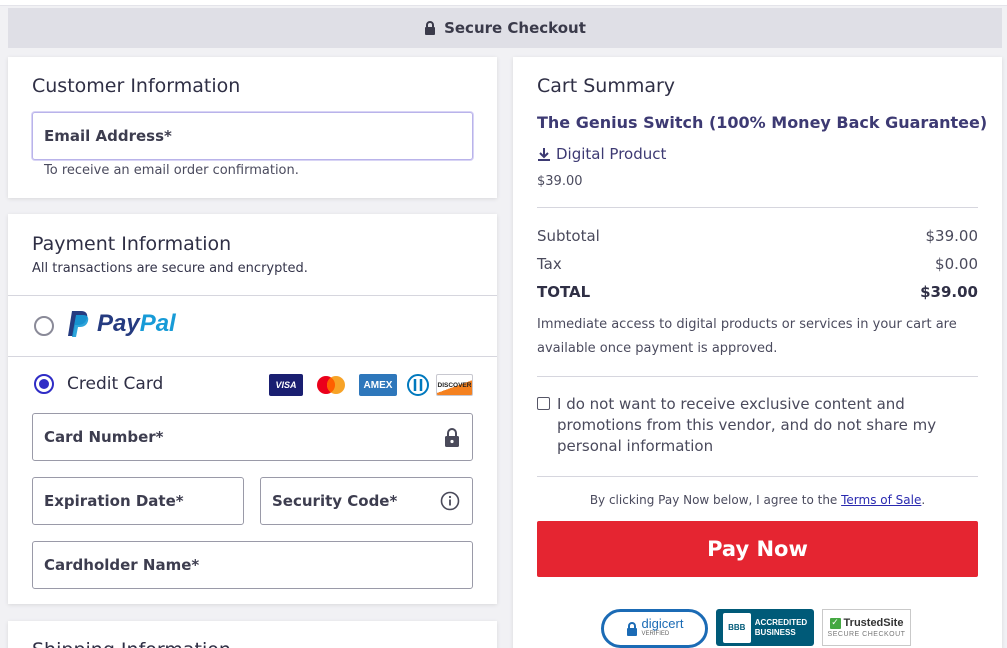 The width and height of the screenshot is (1007, 648). I want to click on email-label: Email Address*, so click(108, 136).